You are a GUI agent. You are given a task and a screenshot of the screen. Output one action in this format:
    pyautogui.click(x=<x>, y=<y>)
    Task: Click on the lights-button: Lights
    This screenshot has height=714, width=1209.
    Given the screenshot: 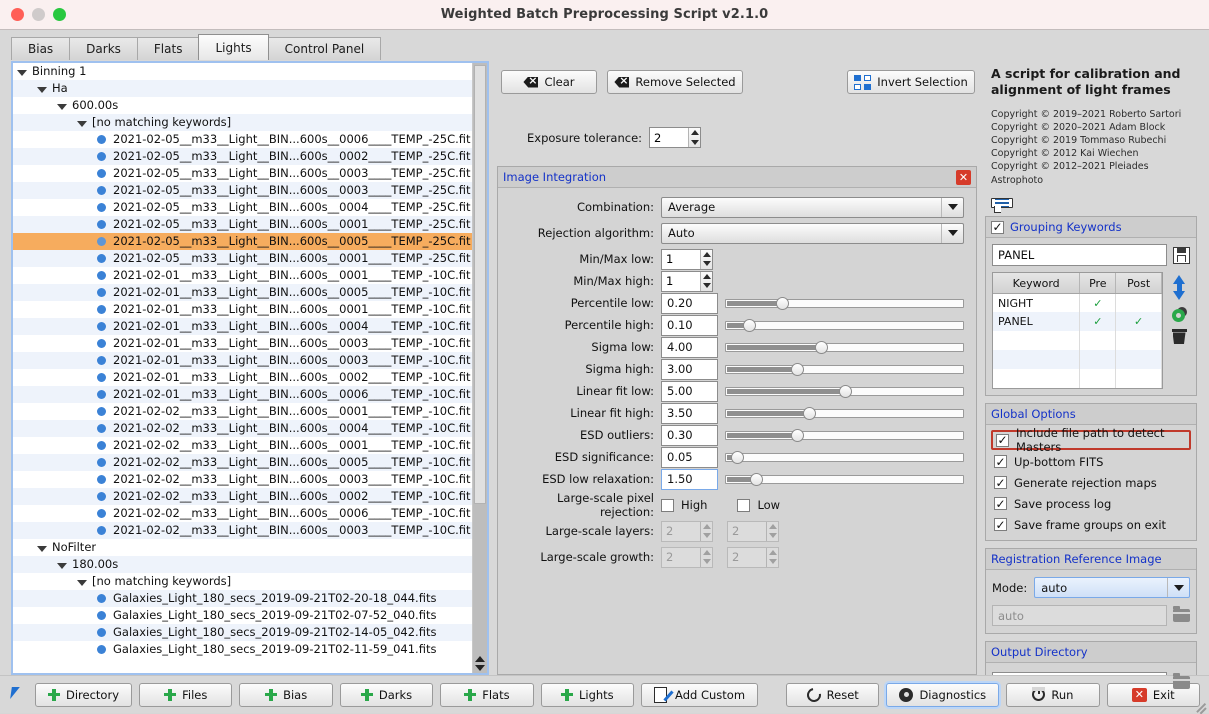 What is the action you would take?
    pyautogui.click(x=587, y=694)
    